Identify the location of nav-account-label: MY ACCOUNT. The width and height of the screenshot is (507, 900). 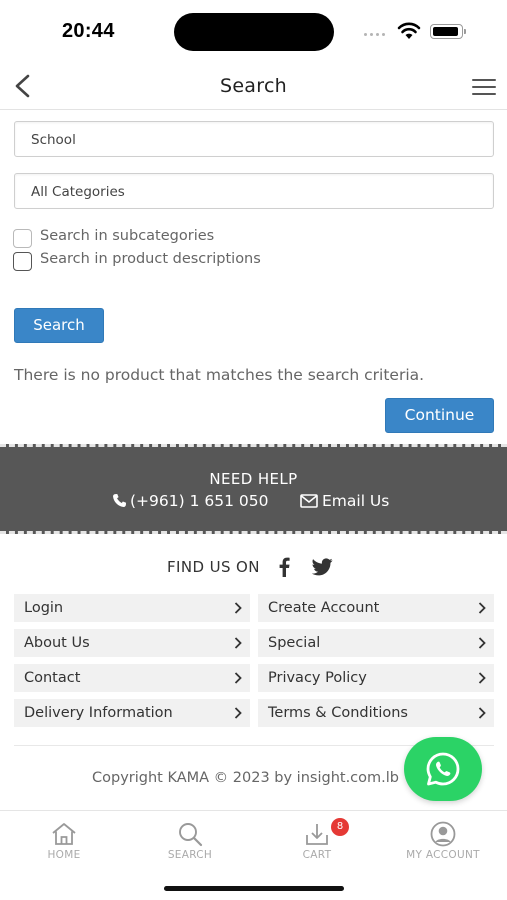
(443, 855).